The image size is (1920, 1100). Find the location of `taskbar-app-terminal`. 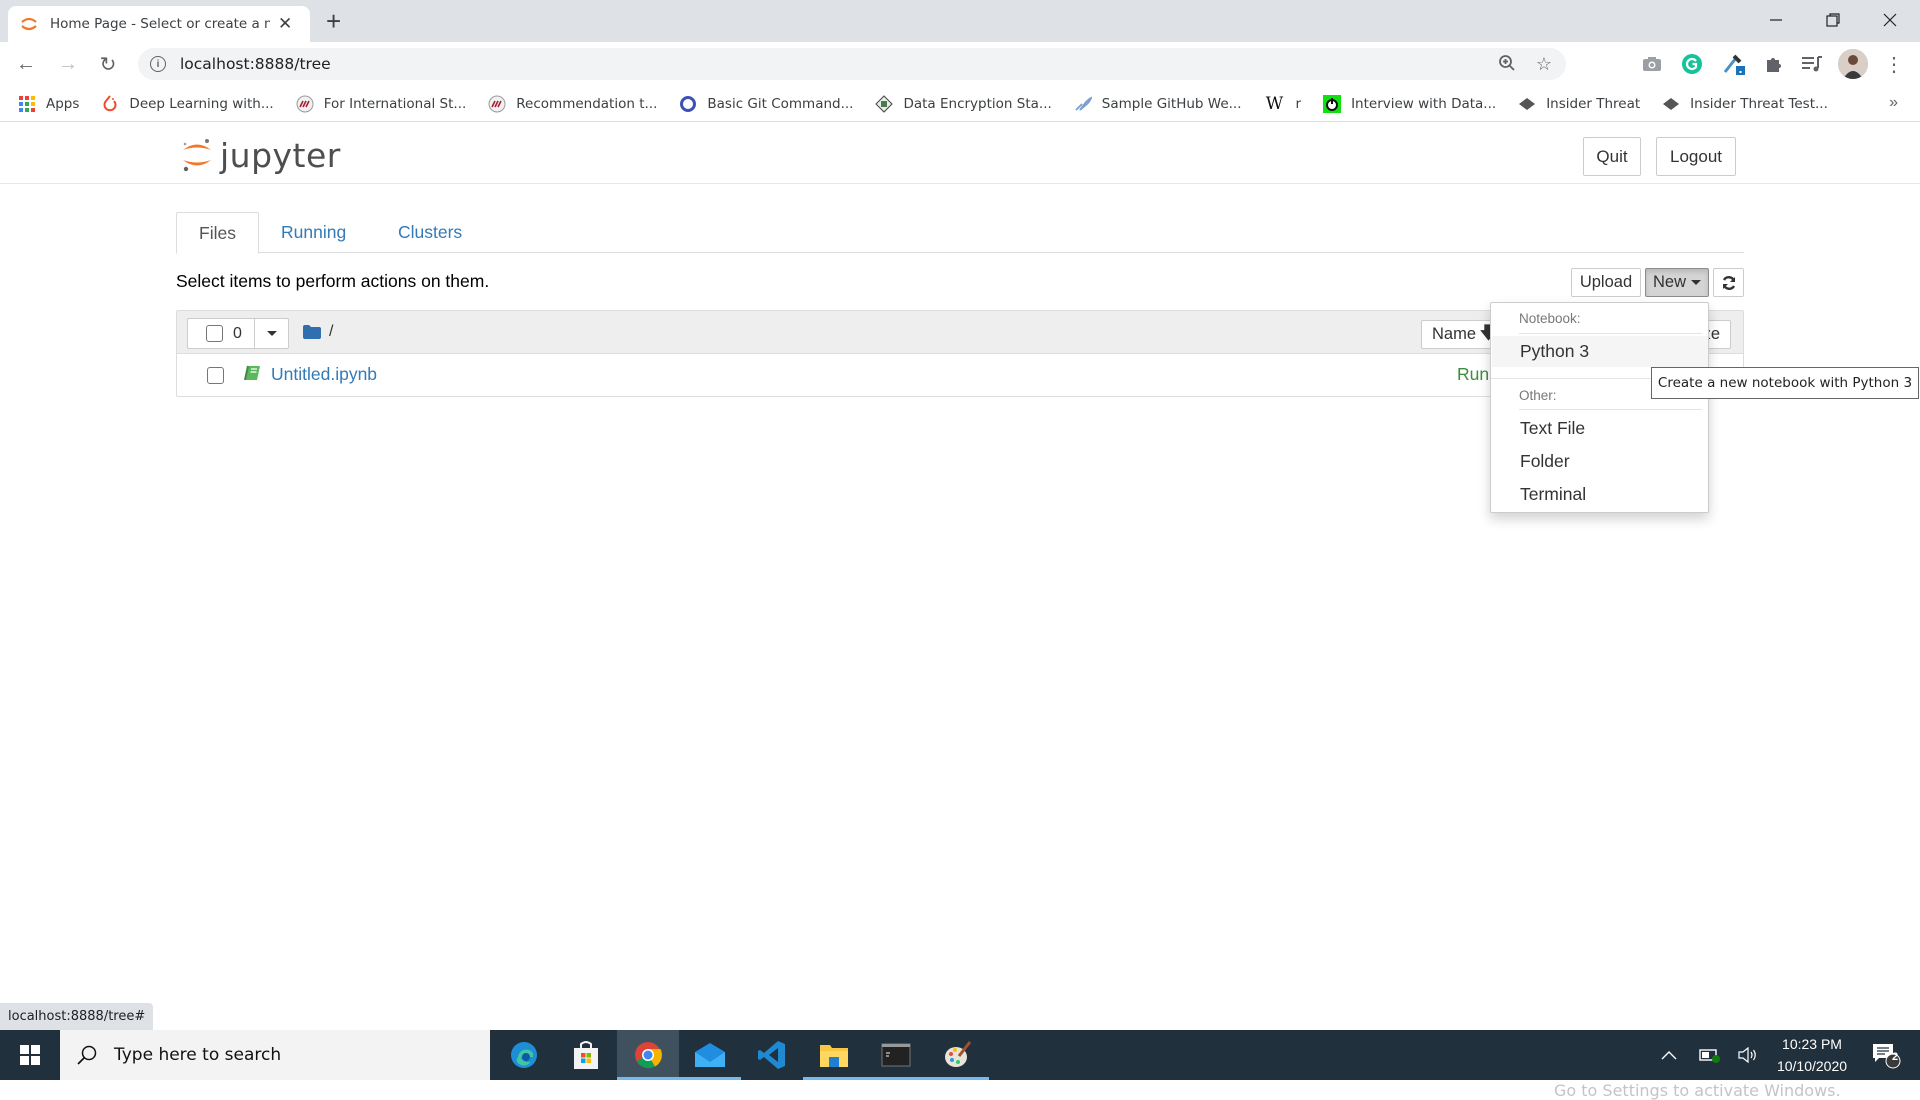

taskbar-app-terminal is located at coordinates (896, 1055).